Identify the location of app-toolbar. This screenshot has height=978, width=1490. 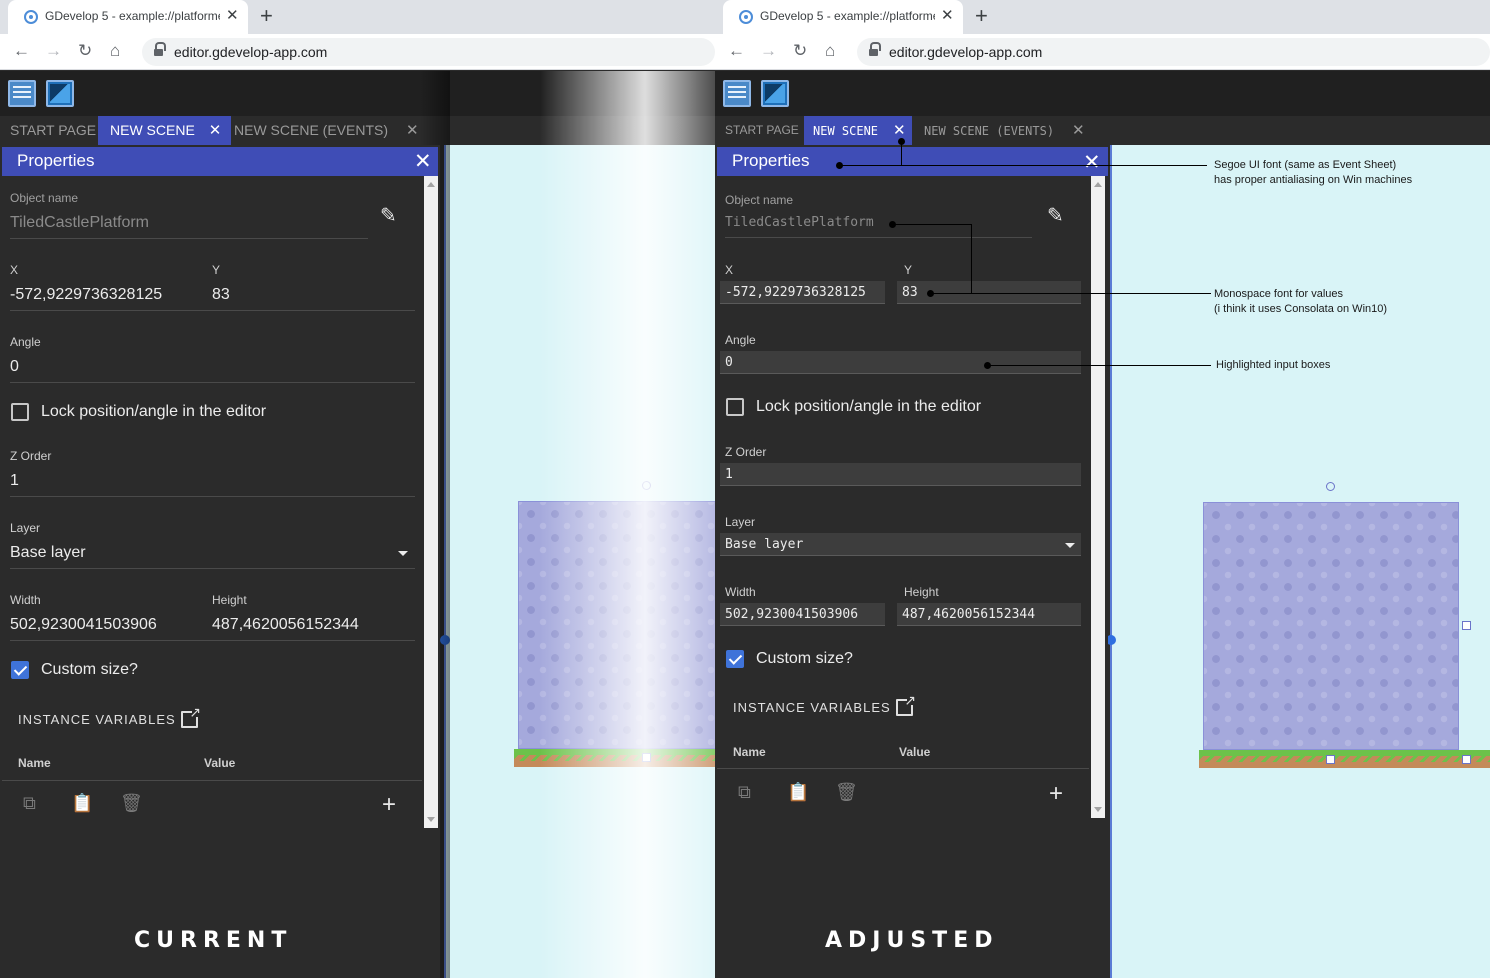
(1102, 93).